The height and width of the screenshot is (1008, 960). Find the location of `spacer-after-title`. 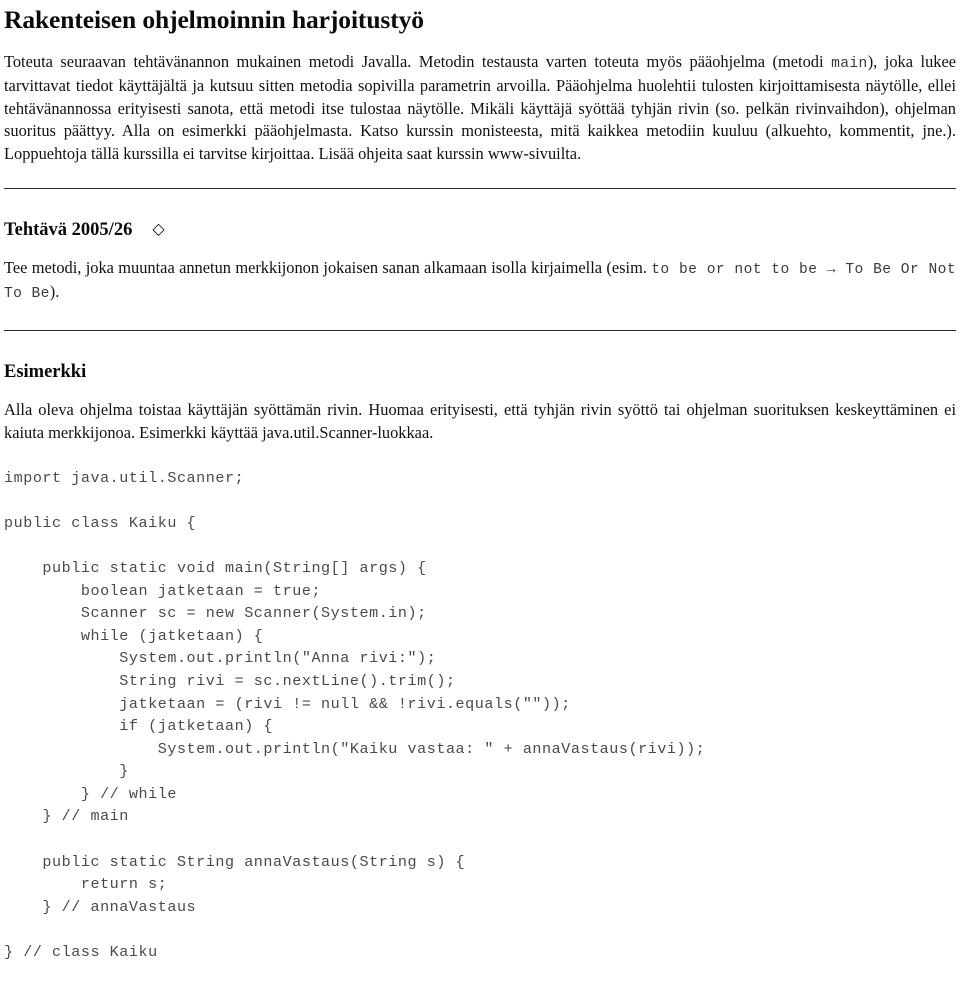

spacer-after-title is located at coordinates (480, 42).